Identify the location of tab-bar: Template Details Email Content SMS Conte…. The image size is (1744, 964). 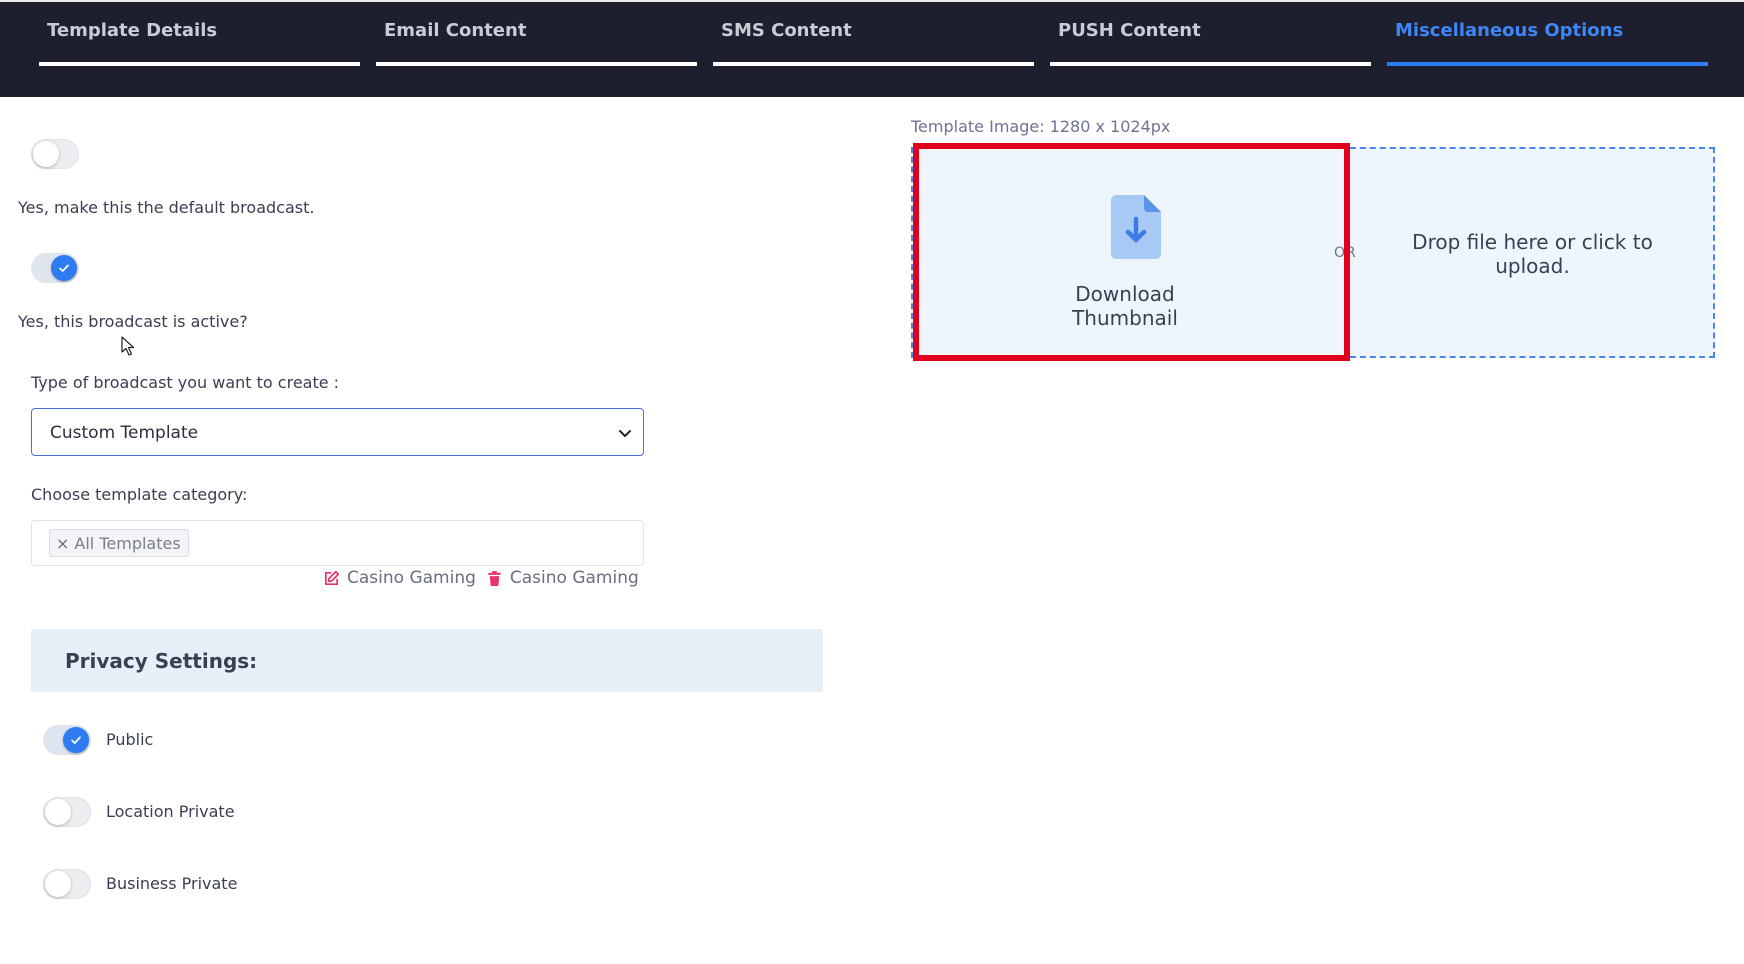
(872, 48).